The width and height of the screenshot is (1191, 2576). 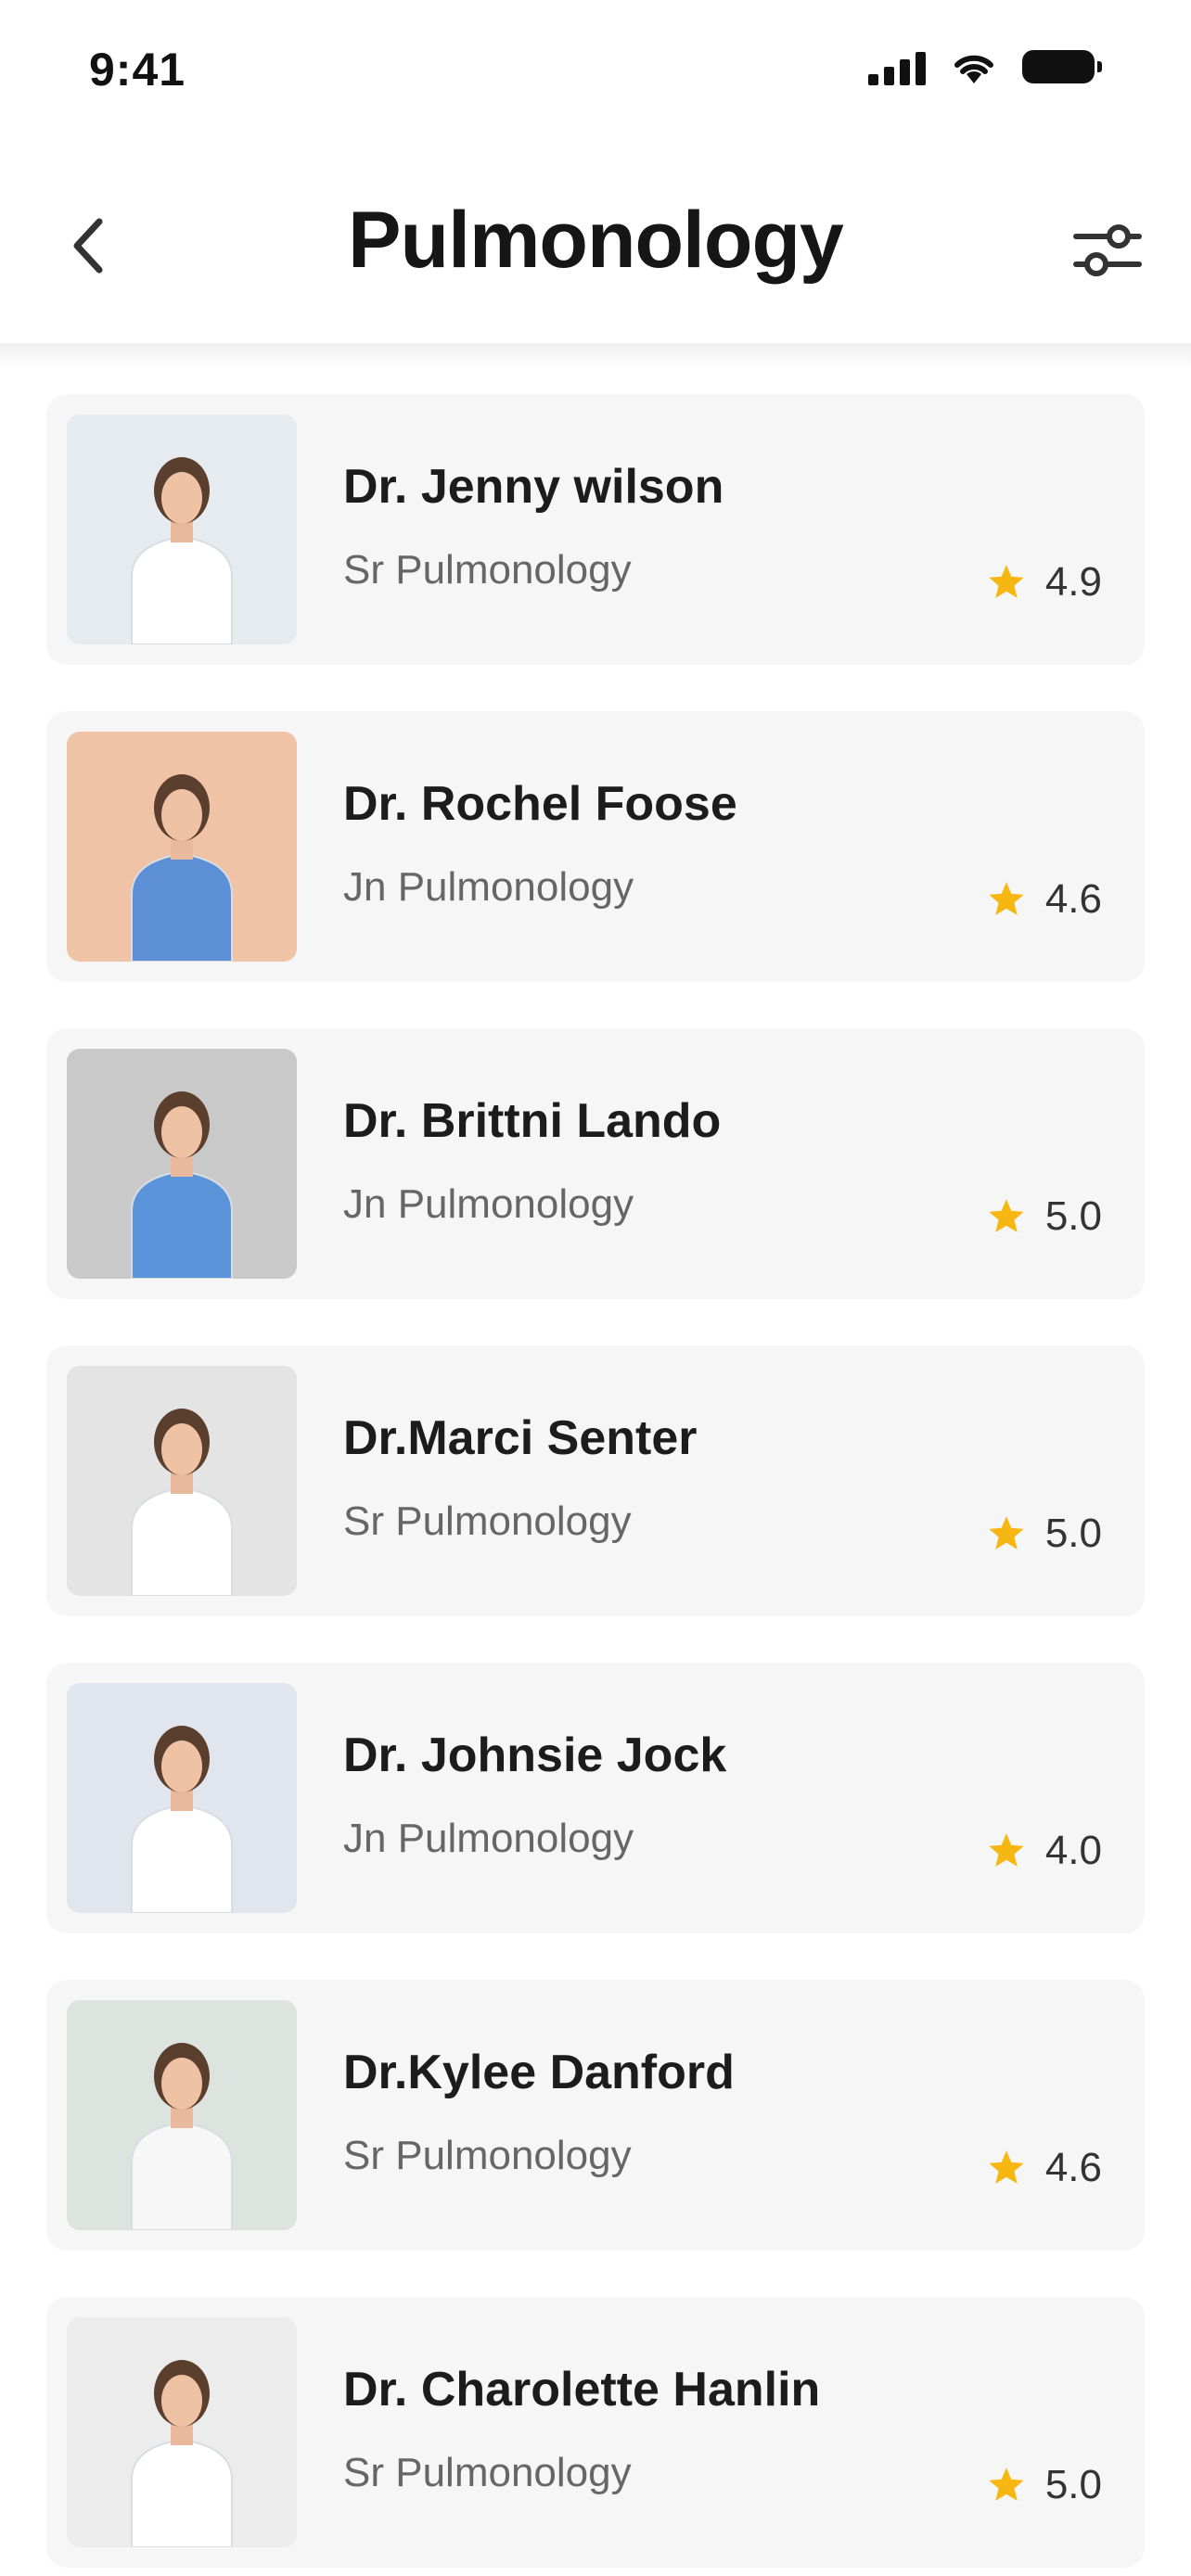 I want to click on page-title: Pulmonology, so click(x=596, y=241).